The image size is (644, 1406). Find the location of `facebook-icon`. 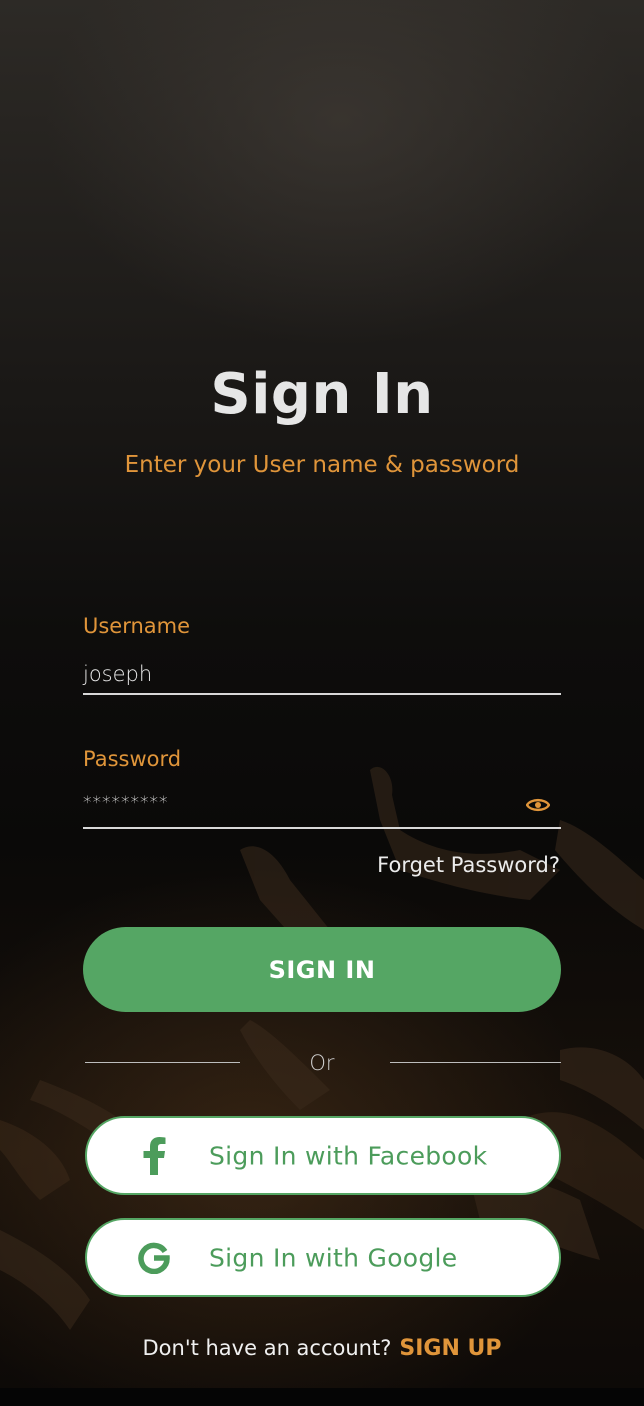

facebook-icon is located at coordinates (154, 1156).